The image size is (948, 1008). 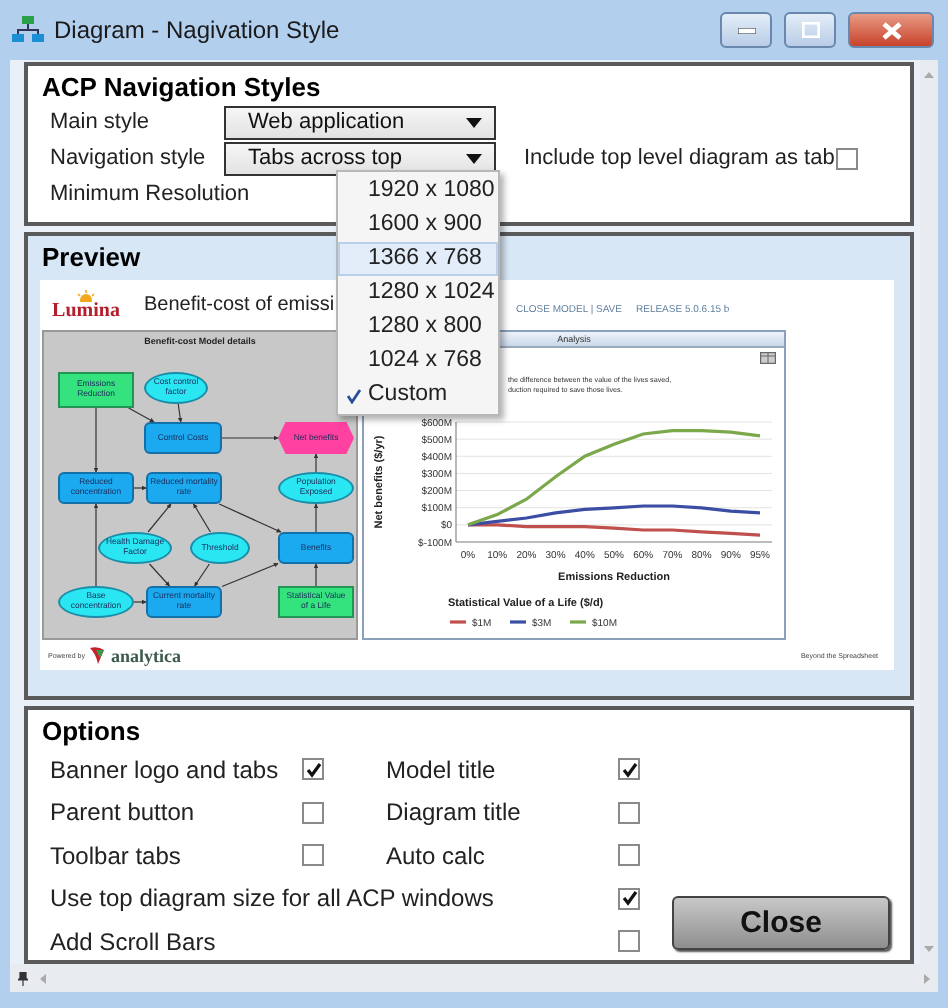 What do you see at coordinates (128, 158) in the screenshot?
I see `field-label: Navigation style` at bounding box center [128, 158].